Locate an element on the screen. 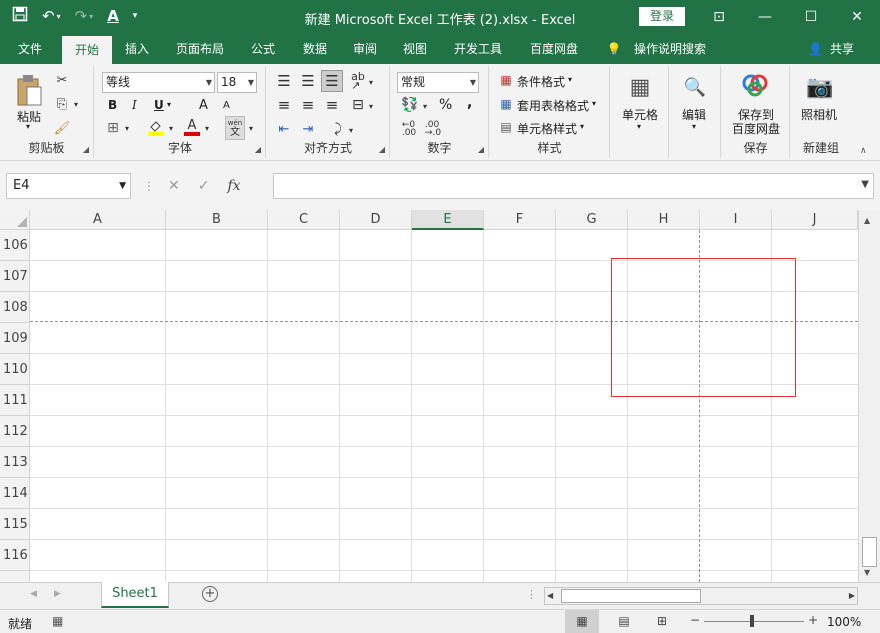 The image size is (880, 633). font-color-dropdown-icon: ▾ is located at coordinates (207, 128).